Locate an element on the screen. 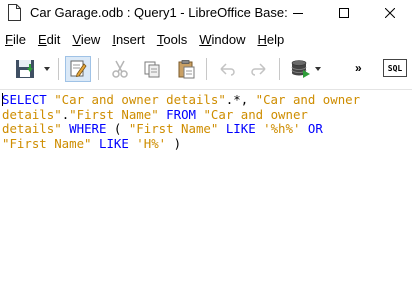 The image size is (412, 291). sql-button: SQL is located at coordinates (395, 68).